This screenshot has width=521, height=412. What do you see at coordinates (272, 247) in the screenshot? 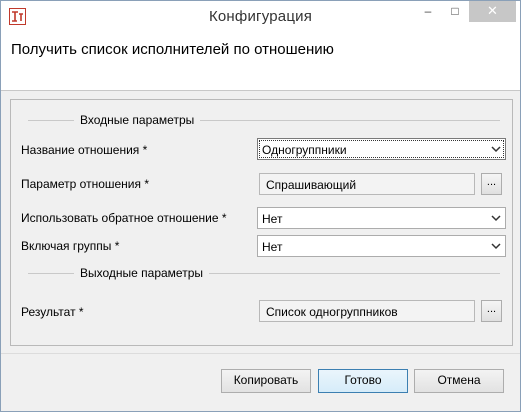
I see `include-groups-value: Нет` at bounding box center [272, 247].